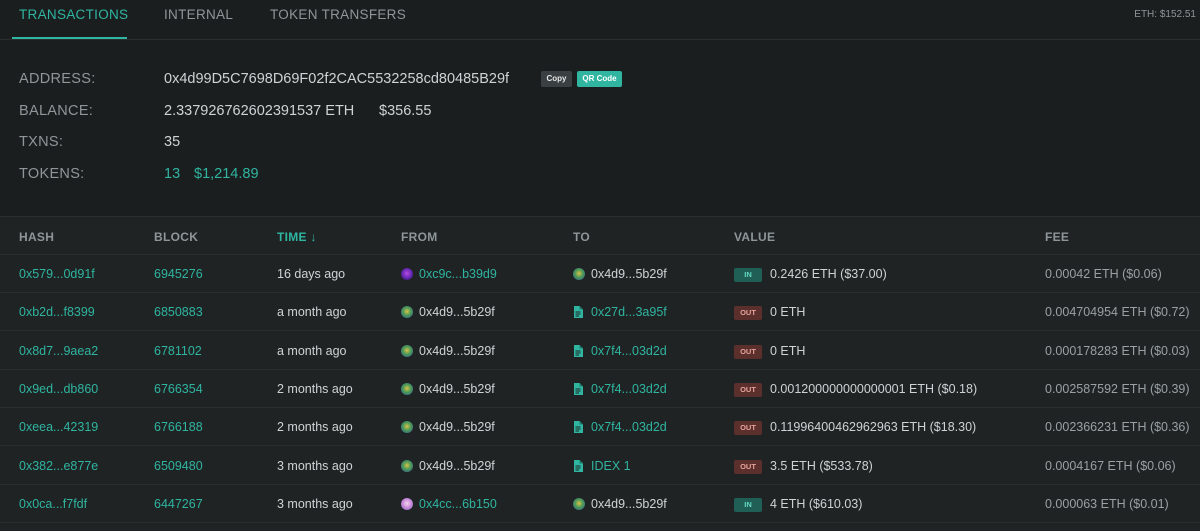 This screenshot has width=1200, height=531. I want to click on tx-hash-link: 0x382...e877e, so click(58, 466).